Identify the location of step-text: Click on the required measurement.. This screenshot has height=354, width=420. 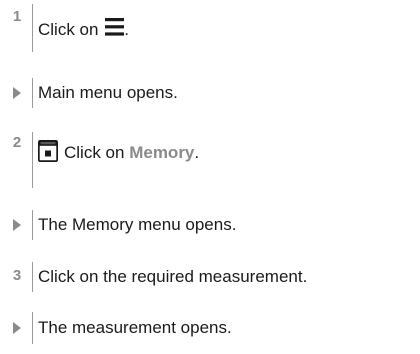
(173, 276).